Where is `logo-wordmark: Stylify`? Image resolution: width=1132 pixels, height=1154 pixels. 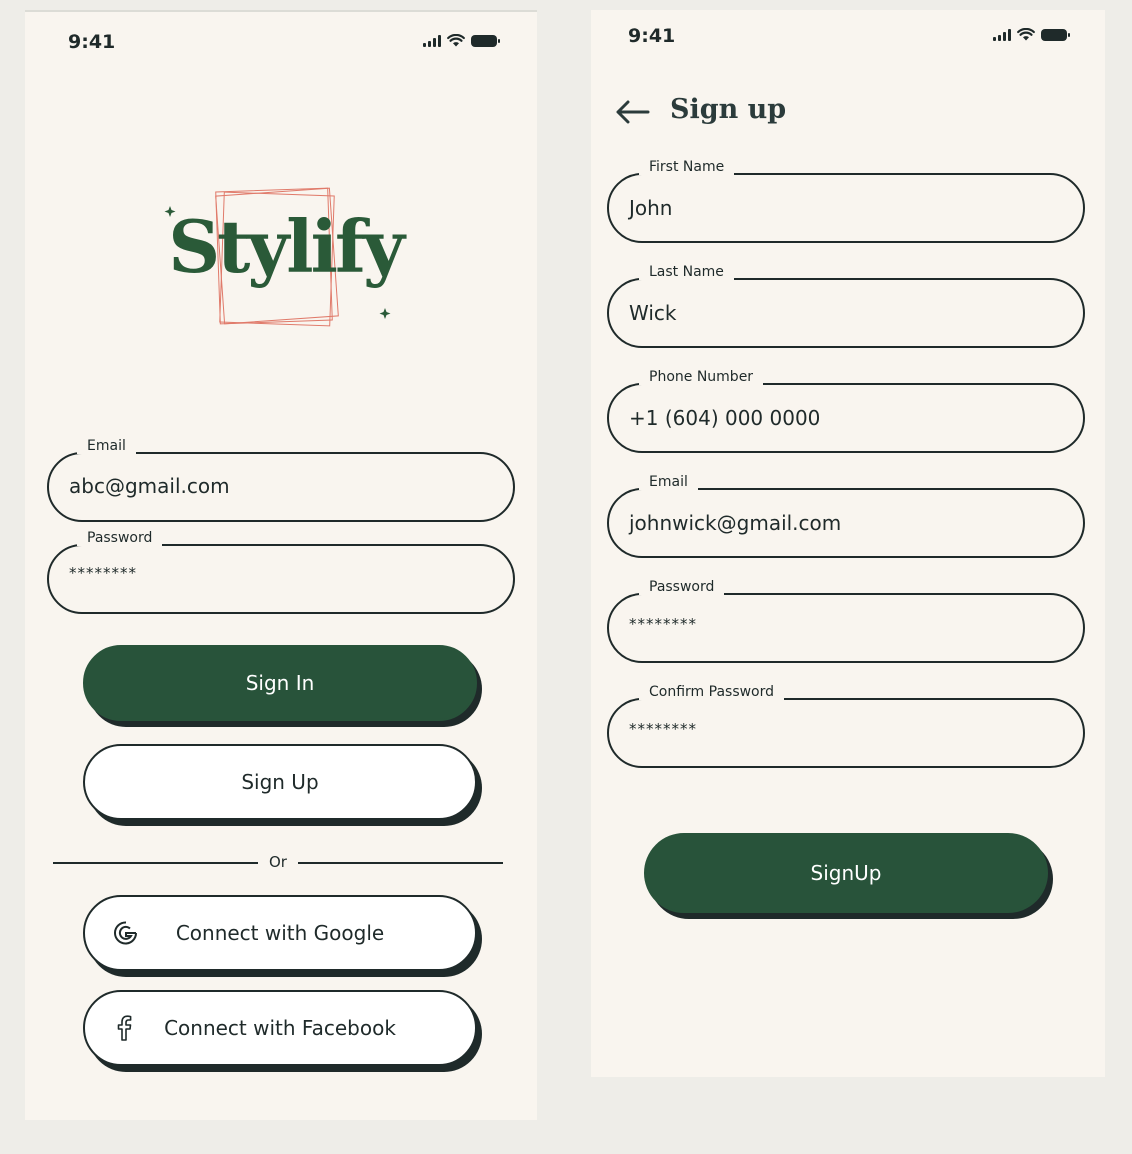
logo-wordmark: Stylify is located at coordinates (286, 246).